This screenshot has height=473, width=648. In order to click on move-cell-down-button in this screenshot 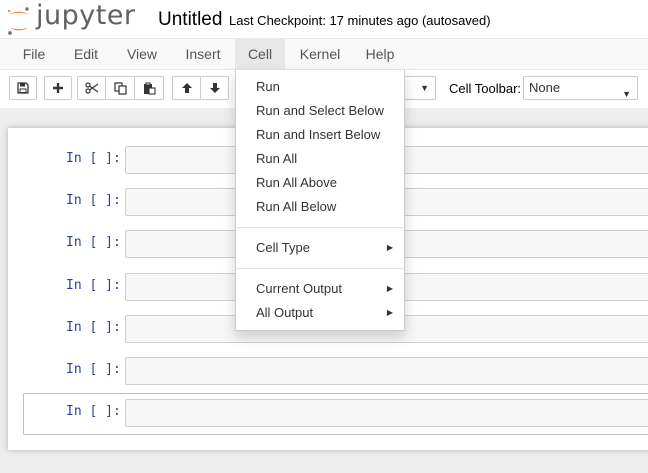, I will do `click(214, 88)`.